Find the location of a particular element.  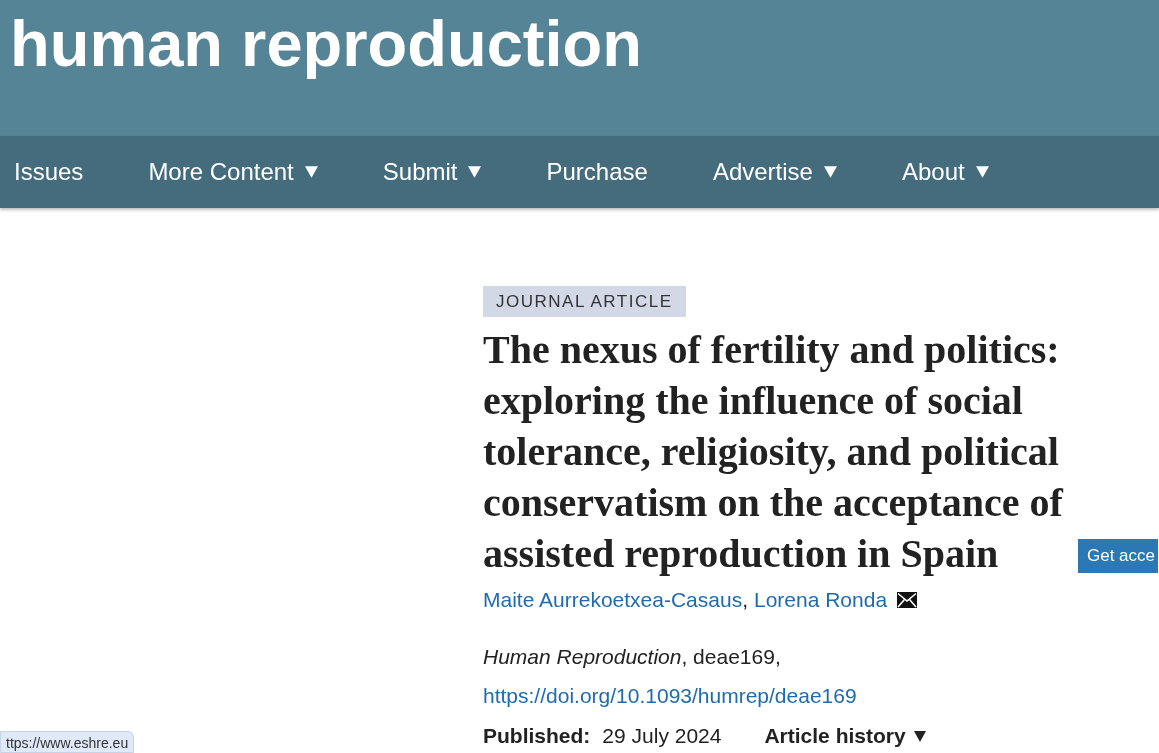

nav-menu-item: Issues is located at coordinates (49, 172).